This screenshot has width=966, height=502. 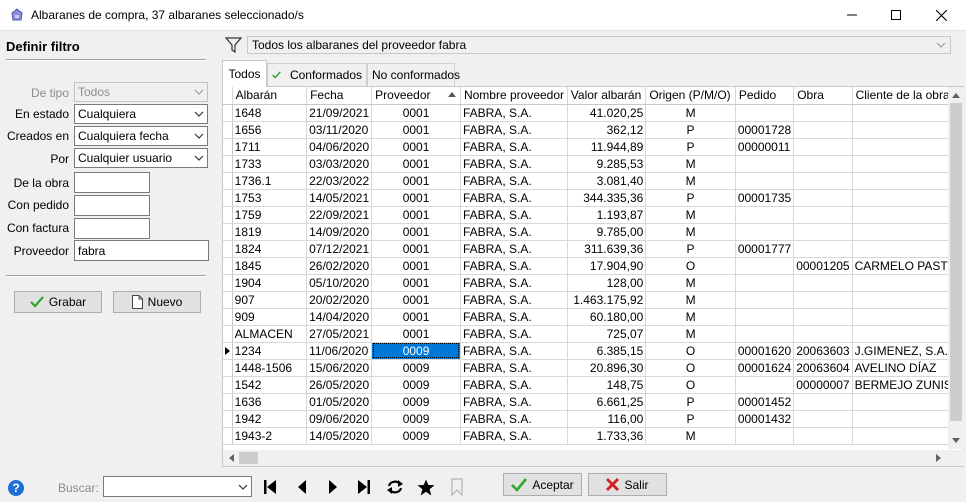 What do you see at coordinates (270, 283) in the screenshot?
I see `albaran-cell: 1904` at bounding box center [270, 283].